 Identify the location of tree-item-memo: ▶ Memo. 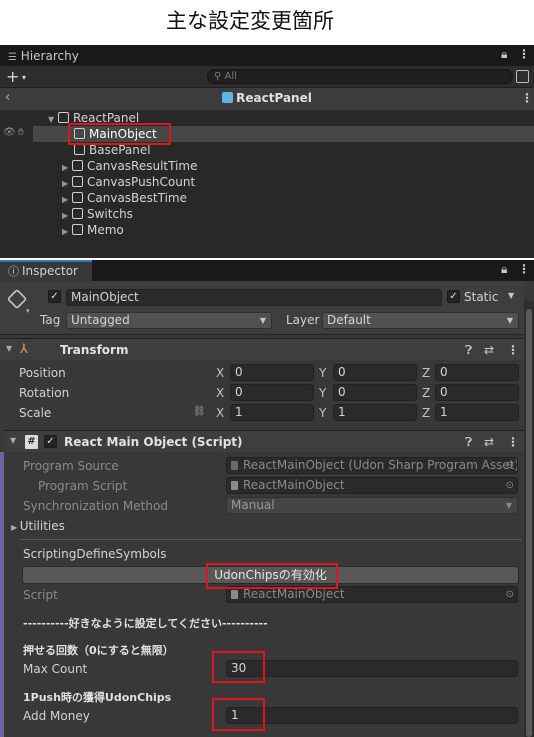
(93, 230).